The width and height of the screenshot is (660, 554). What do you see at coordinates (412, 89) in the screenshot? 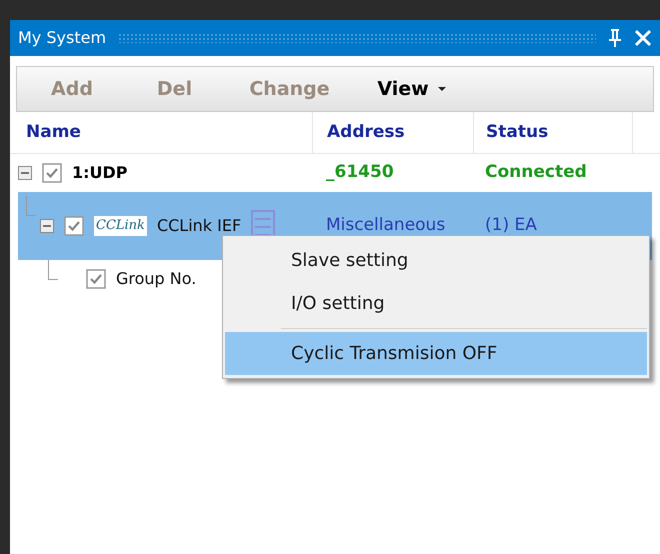
I see `toolbar-button: View` at bounding box center [412, 89].